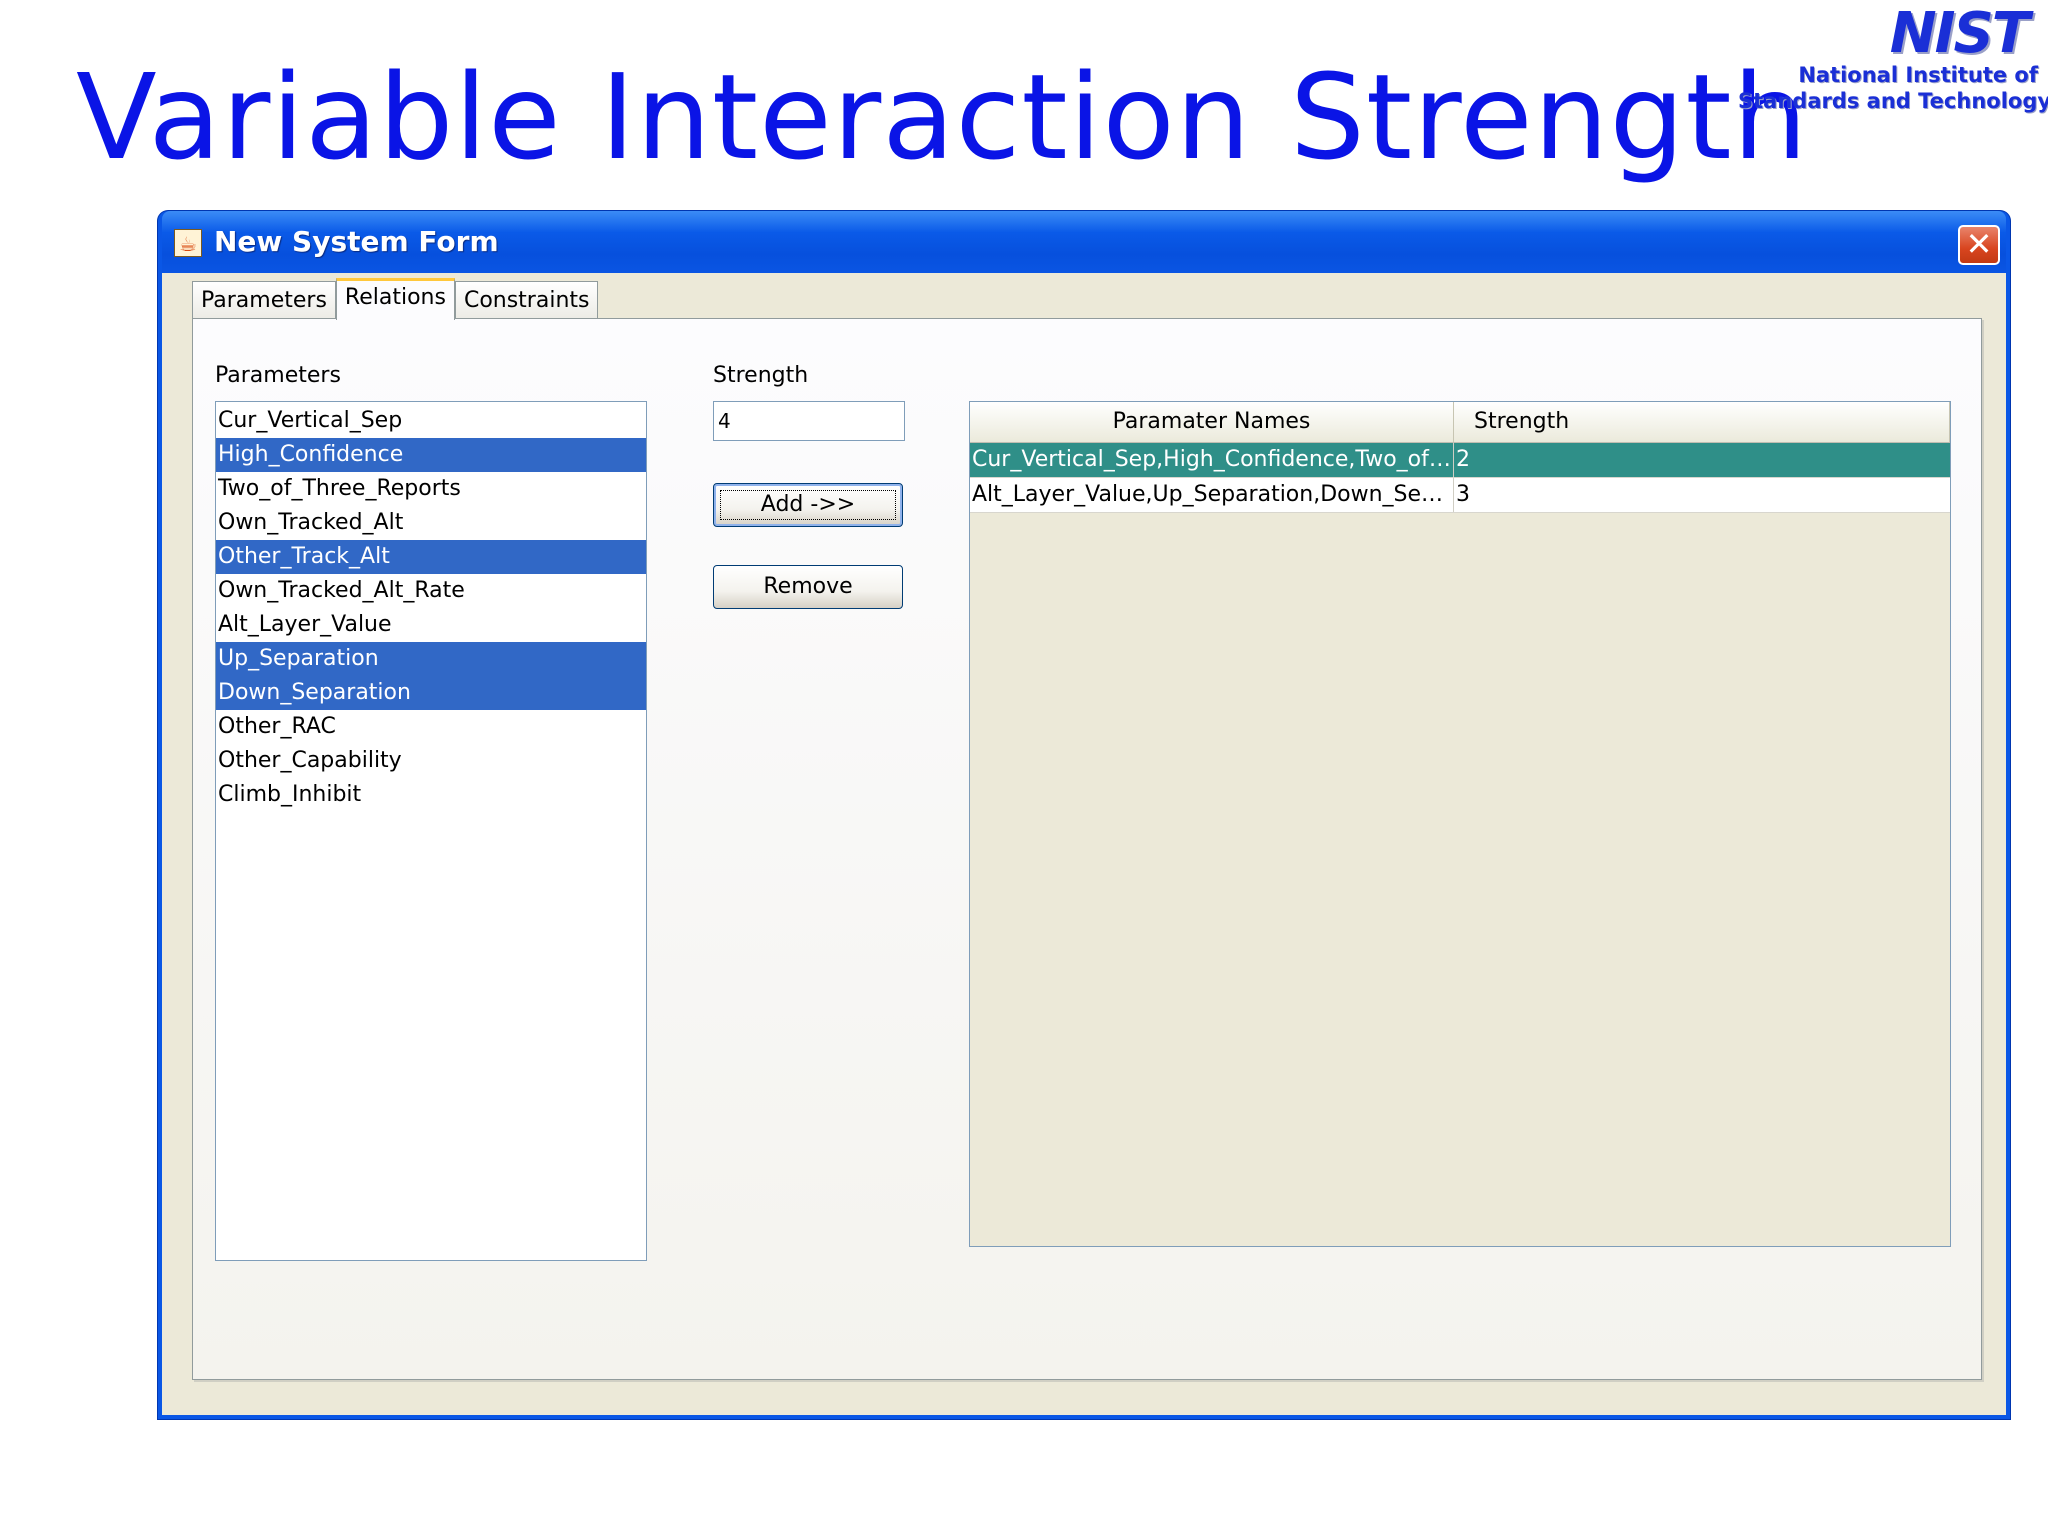 This screenshot has height=1536, width=2048. What do you see at coordinates (431, 421) in the screenshot?
I see `list-item: Cur_Vertical_Sep` at bounding box center [431, 421].